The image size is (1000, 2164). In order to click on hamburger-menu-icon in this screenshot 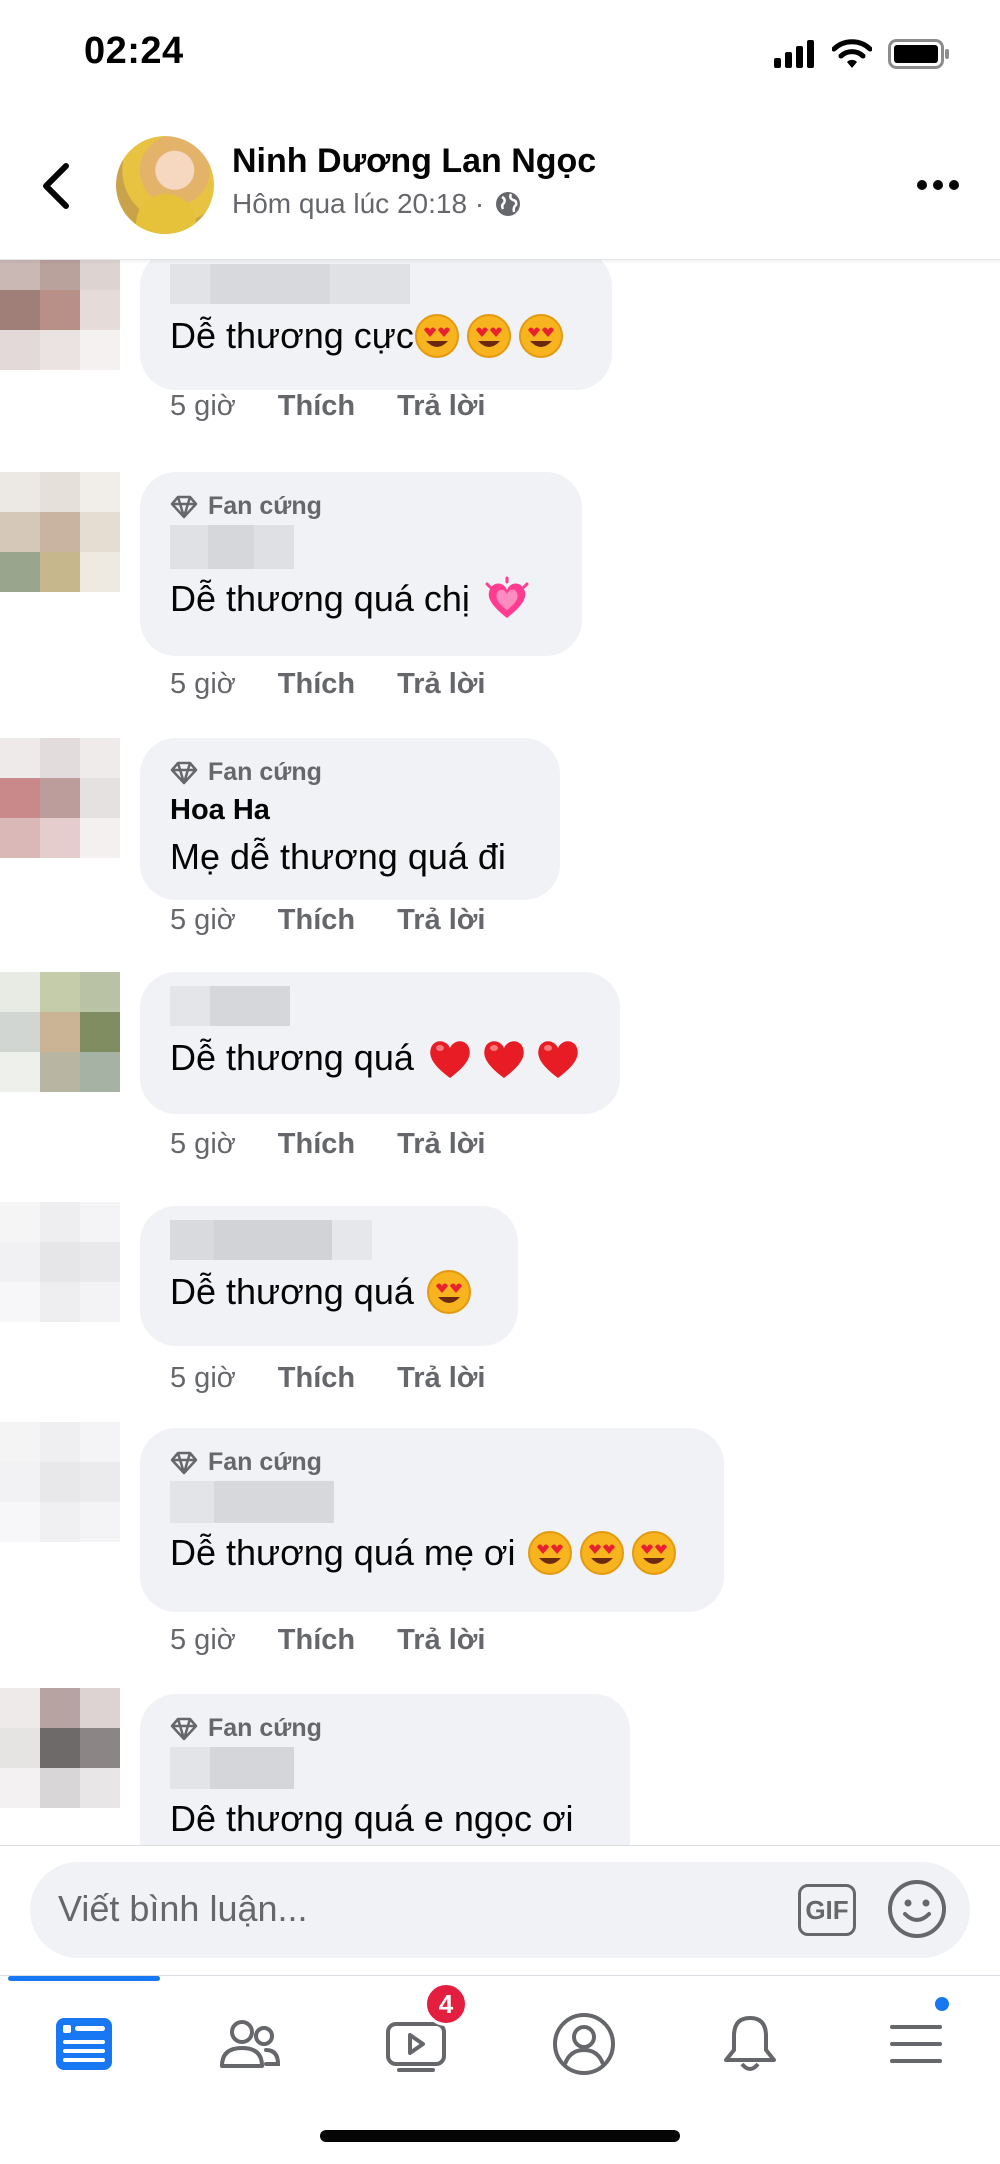, I will do `click(916, 2044)`.